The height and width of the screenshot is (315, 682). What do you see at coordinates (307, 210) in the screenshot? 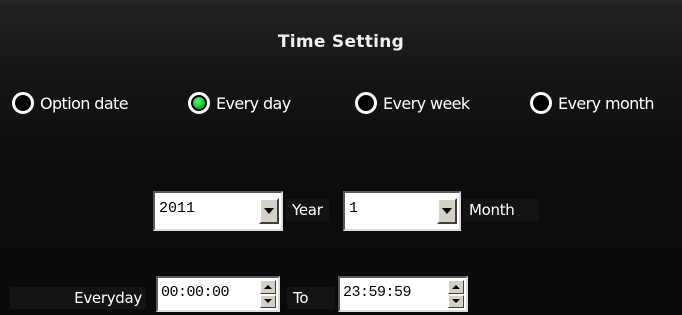
I see `year-label: Year` at bounding box center [307, 210].